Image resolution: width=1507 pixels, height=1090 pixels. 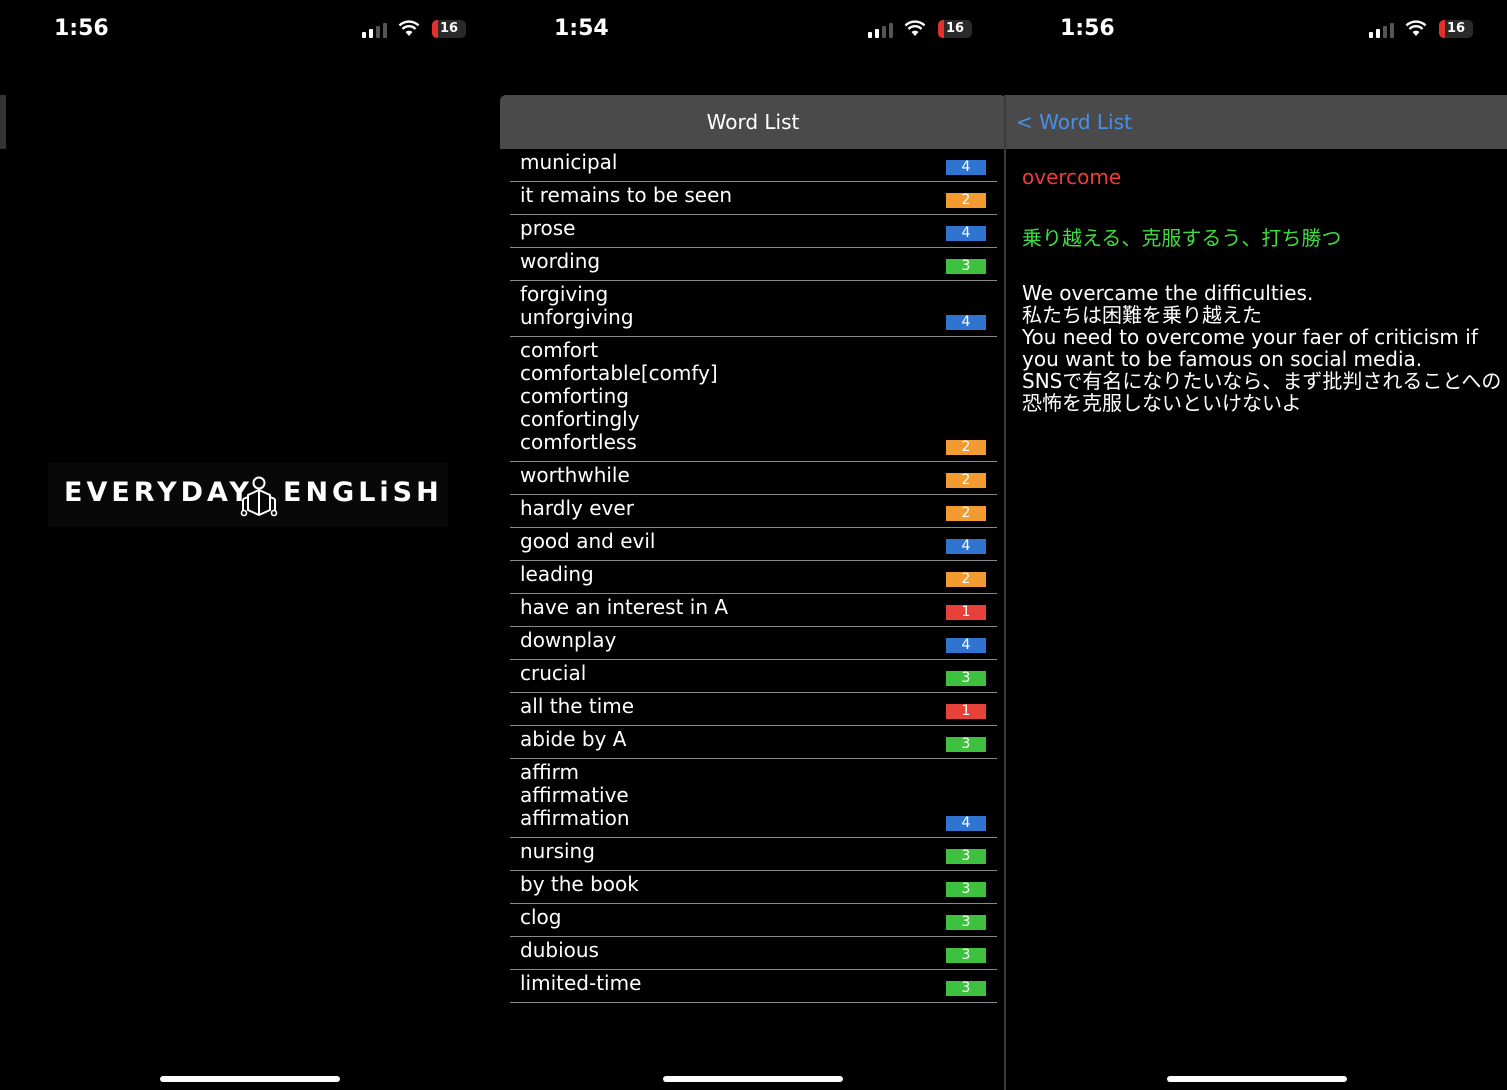 I want to click on word-list-item: hardly ever 2, so click(x=753, y=511).